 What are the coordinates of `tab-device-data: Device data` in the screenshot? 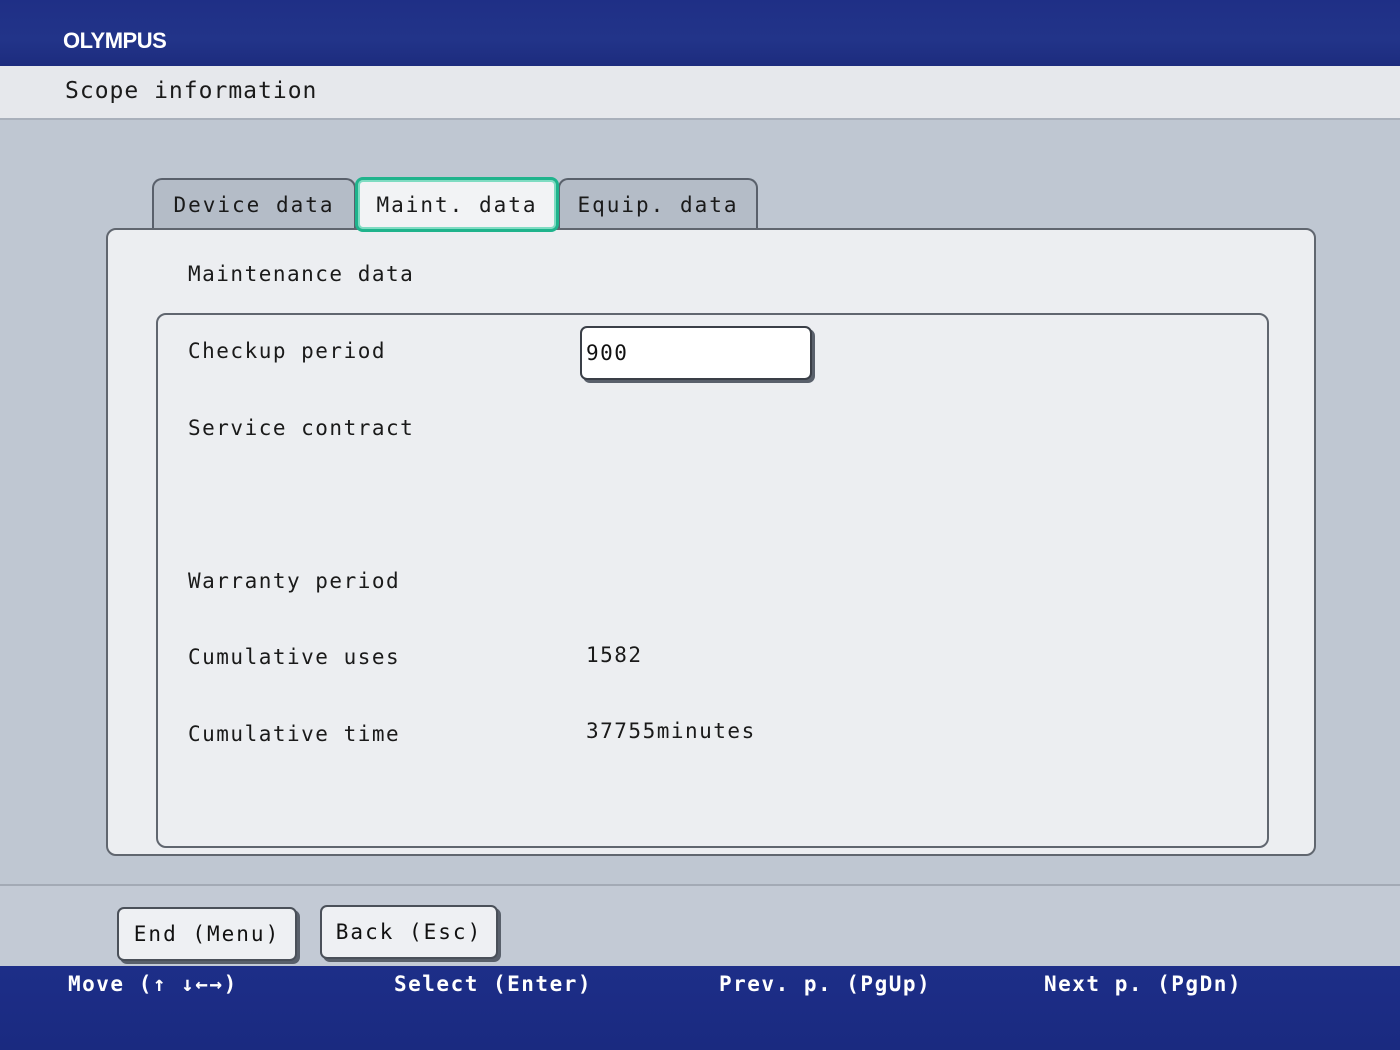 It's located at (254, 204).